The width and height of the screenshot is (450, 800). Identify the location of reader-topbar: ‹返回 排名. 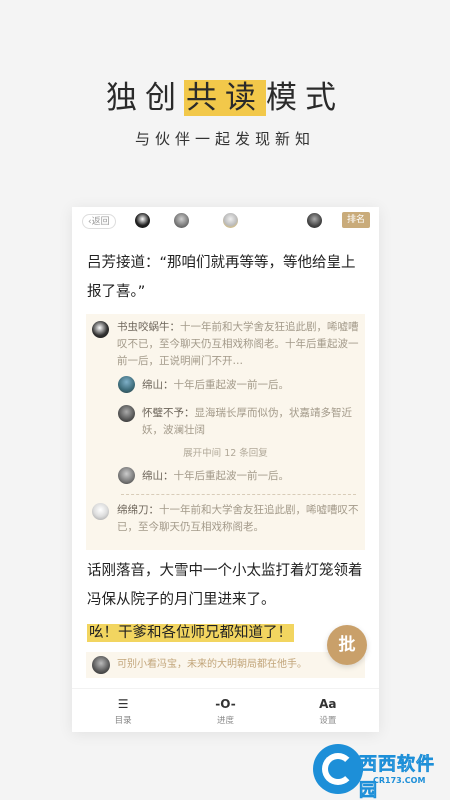
(225, 221).